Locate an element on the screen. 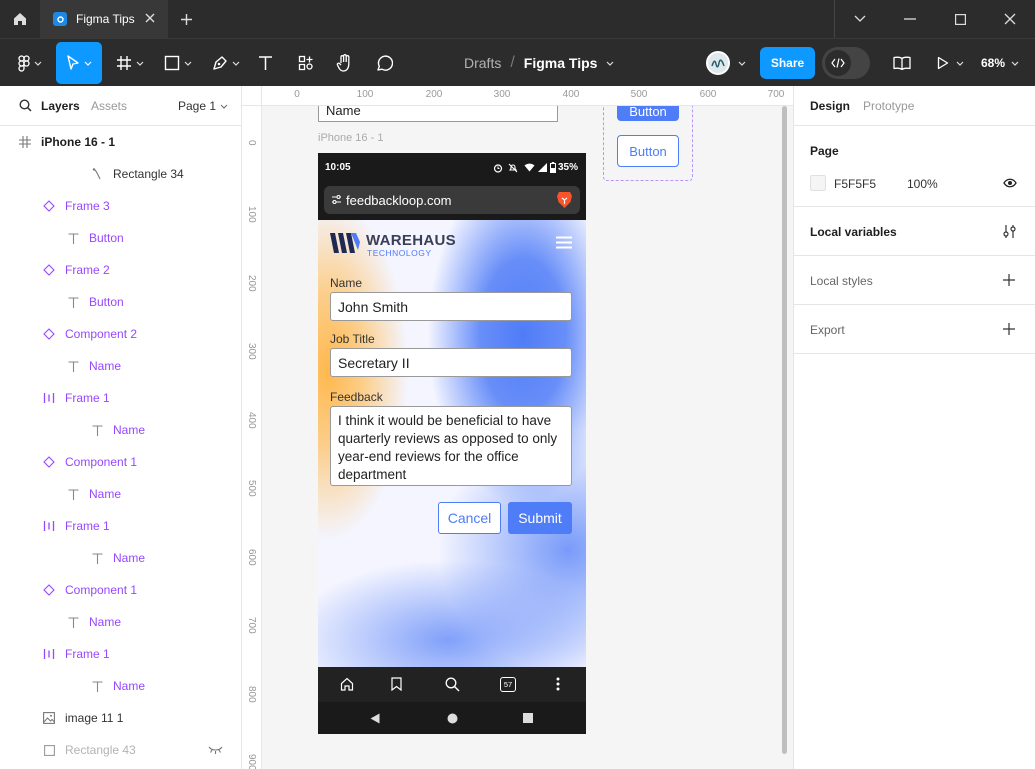 The image size is (1035, 769). tab-layers: Layers is located at coordinates (60, 106).